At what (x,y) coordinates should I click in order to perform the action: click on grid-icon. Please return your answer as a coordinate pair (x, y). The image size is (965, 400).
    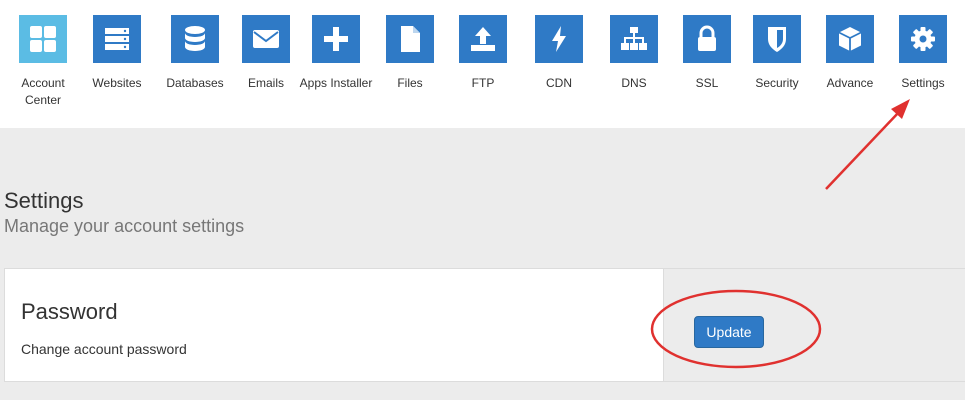
    Looking at the image, I should click on (43, 39).